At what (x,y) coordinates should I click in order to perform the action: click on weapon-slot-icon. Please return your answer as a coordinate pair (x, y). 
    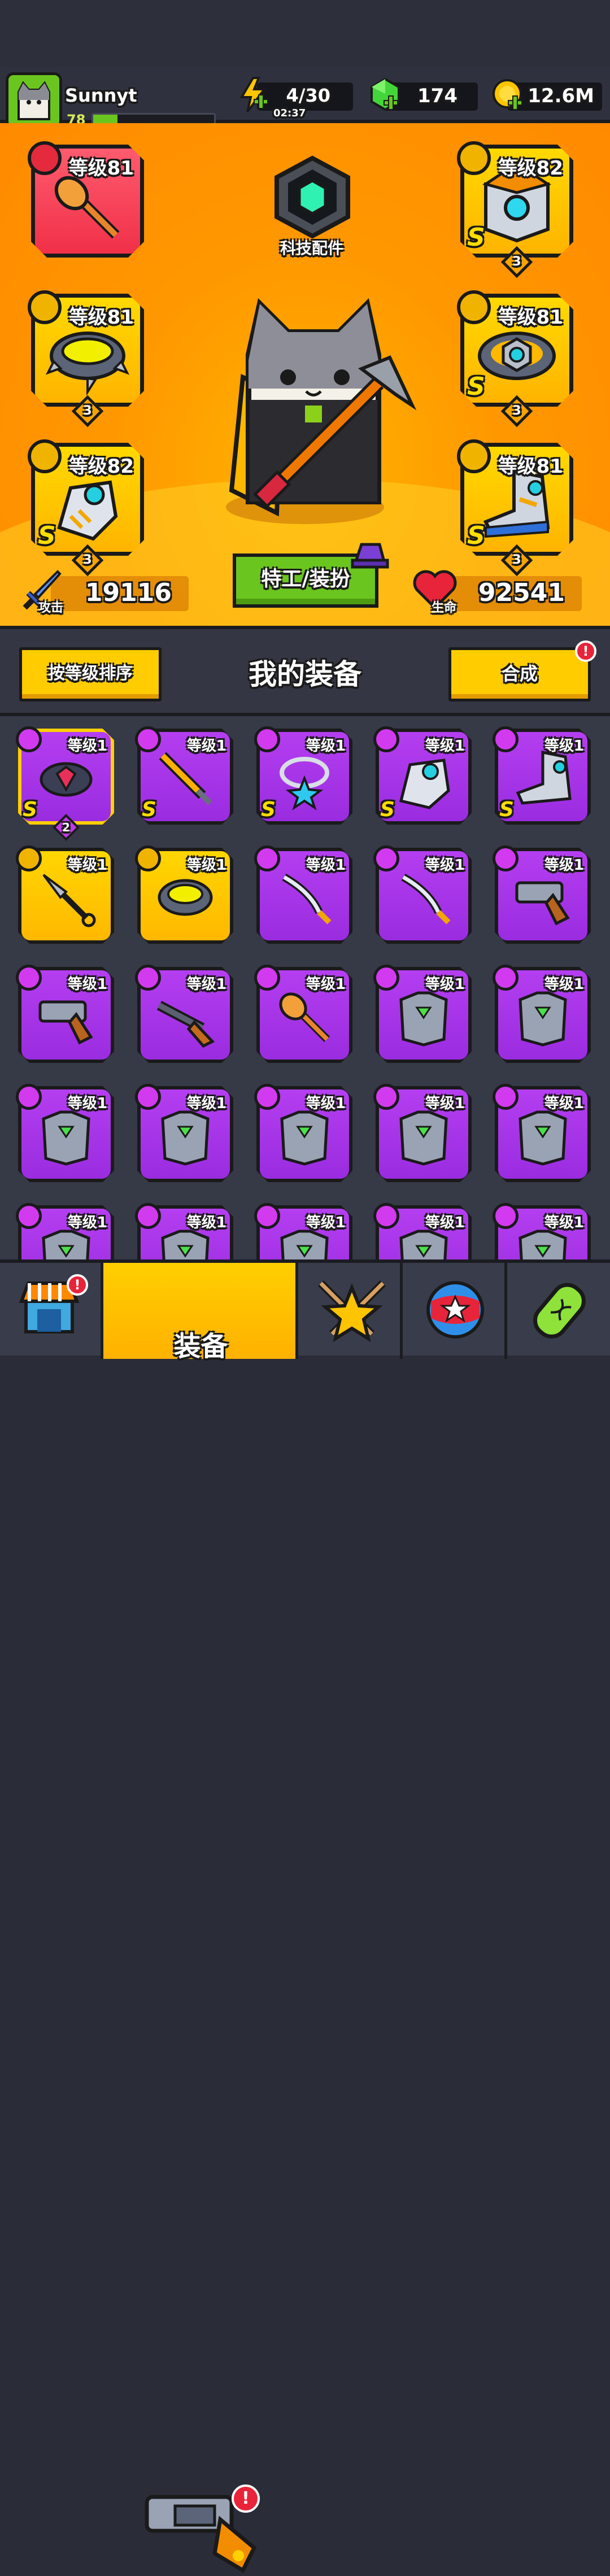
    Looking at the image, I should click on (45, 158).